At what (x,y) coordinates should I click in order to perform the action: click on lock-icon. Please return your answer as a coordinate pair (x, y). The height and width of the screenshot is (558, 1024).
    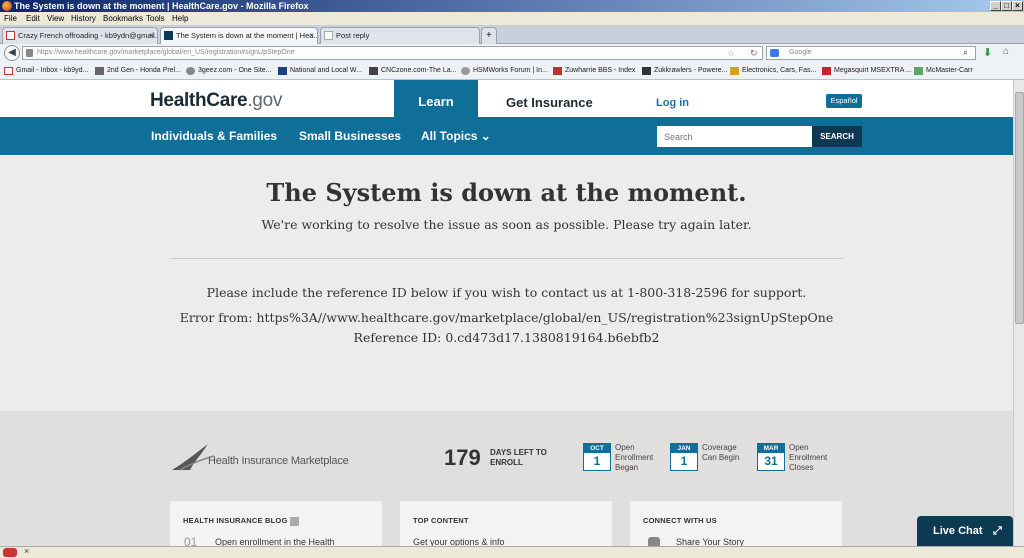
    Looking at the image, I should click on (29, 53).